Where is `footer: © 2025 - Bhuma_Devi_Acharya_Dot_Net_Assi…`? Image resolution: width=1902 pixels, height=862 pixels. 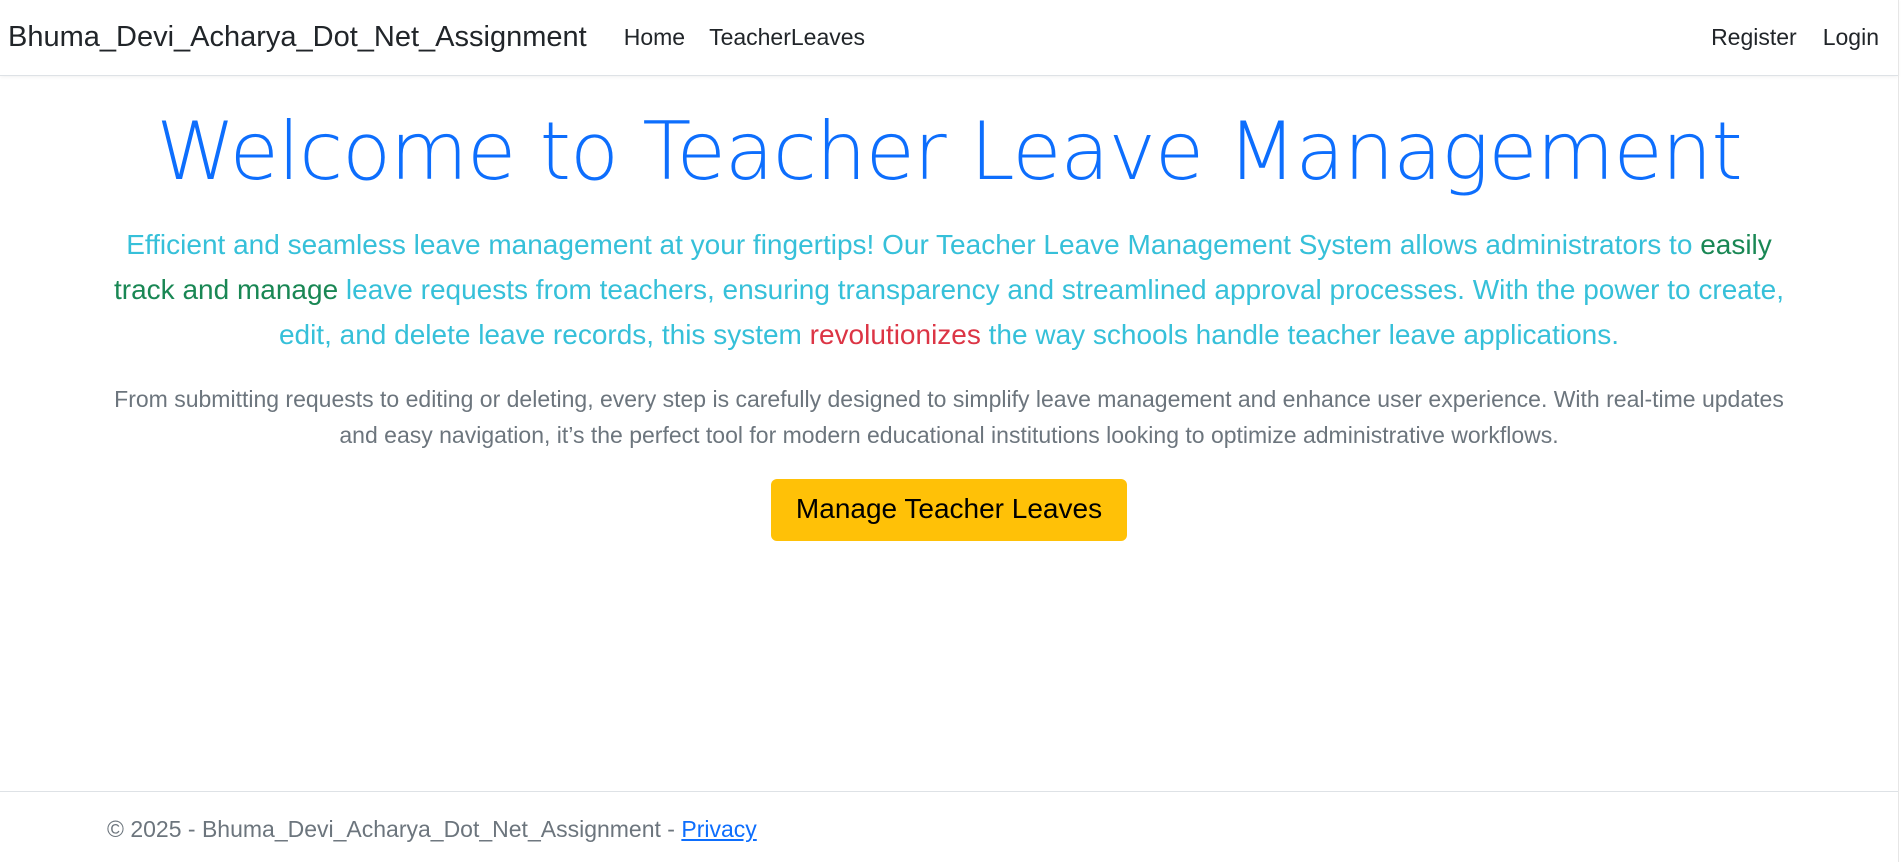 footer: © 2025 - Bhuma_Devi_Acharya_Dot_Net_Assi… is located at coordinates (949, 826).